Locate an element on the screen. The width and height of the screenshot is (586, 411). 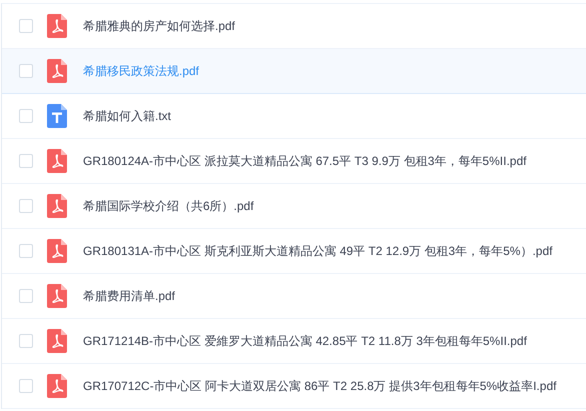
text-file-icon is located at coordinates (57, 116).